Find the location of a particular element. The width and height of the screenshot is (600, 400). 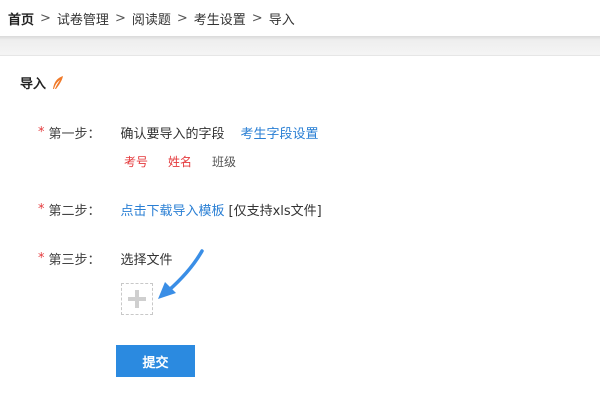

plus-icon is located at coordinates (137, 299).